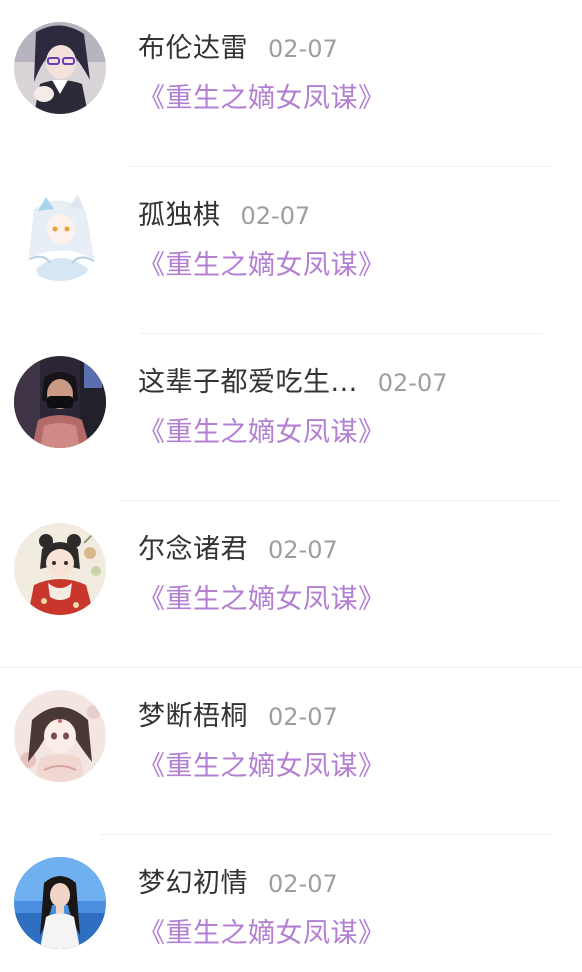 The image size is (582, 972). I want to click on name-line: 布伦达雷 02-07, so click(238, 46).